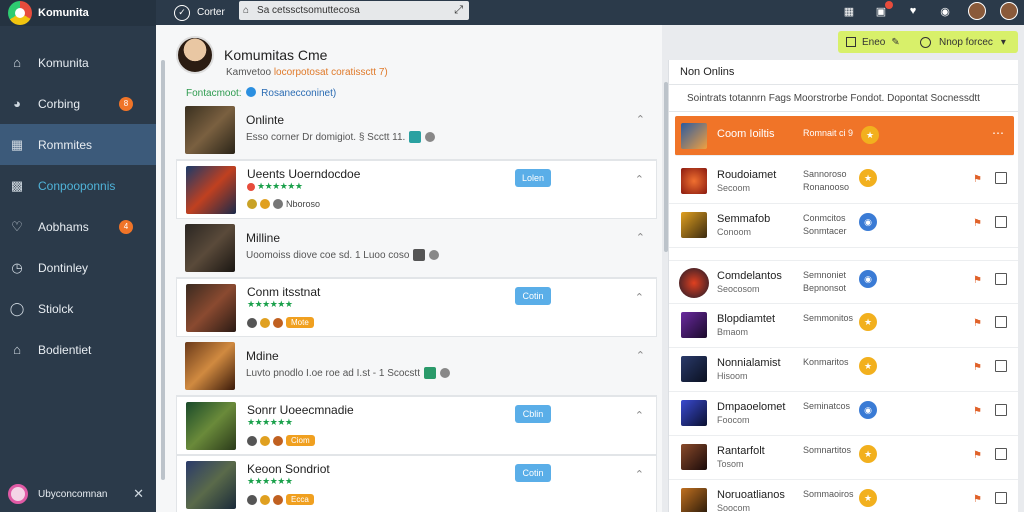 The height and width of the screenshot is (512, 1024). Describe the element at coordinates (869, 42) in the screenshot. I see `select-button: Eneo ✎` at that location.